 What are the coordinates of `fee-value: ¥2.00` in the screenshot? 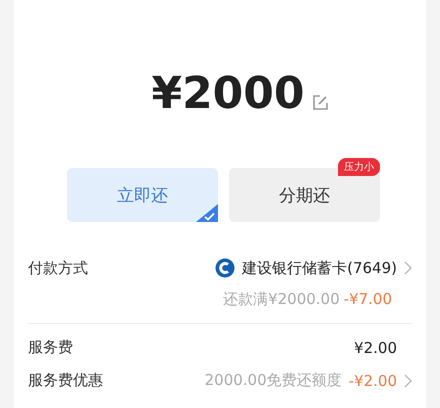 It's located at (375, 347).